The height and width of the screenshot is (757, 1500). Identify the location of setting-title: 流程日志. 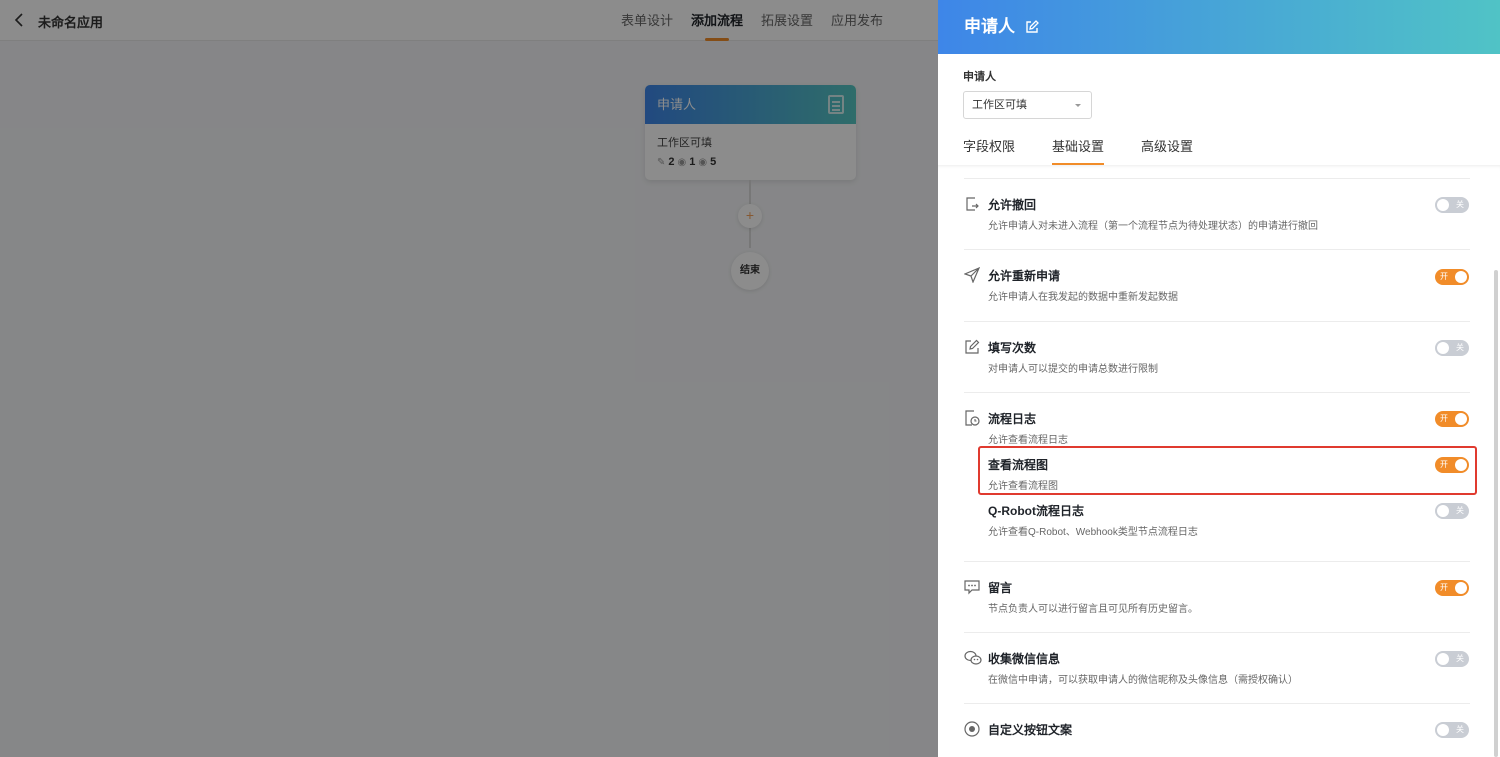
(1012, 419).